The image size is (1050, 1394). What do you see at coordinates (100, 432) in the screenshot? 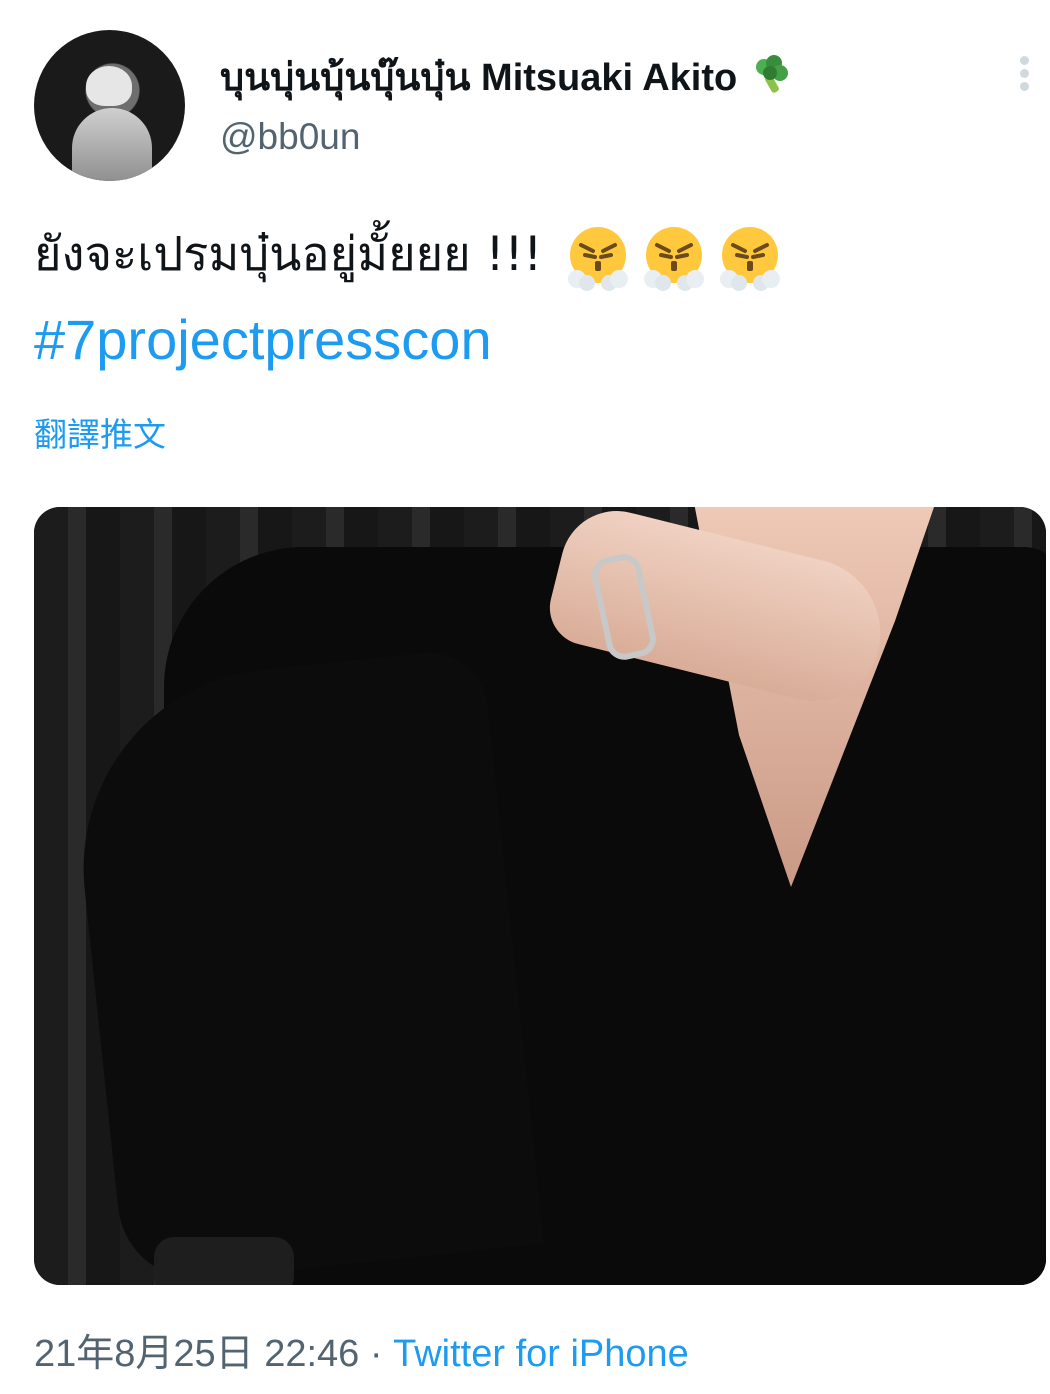
I see `translate-tweet-link: 翻譯推文` at bounding box center [100, 432].